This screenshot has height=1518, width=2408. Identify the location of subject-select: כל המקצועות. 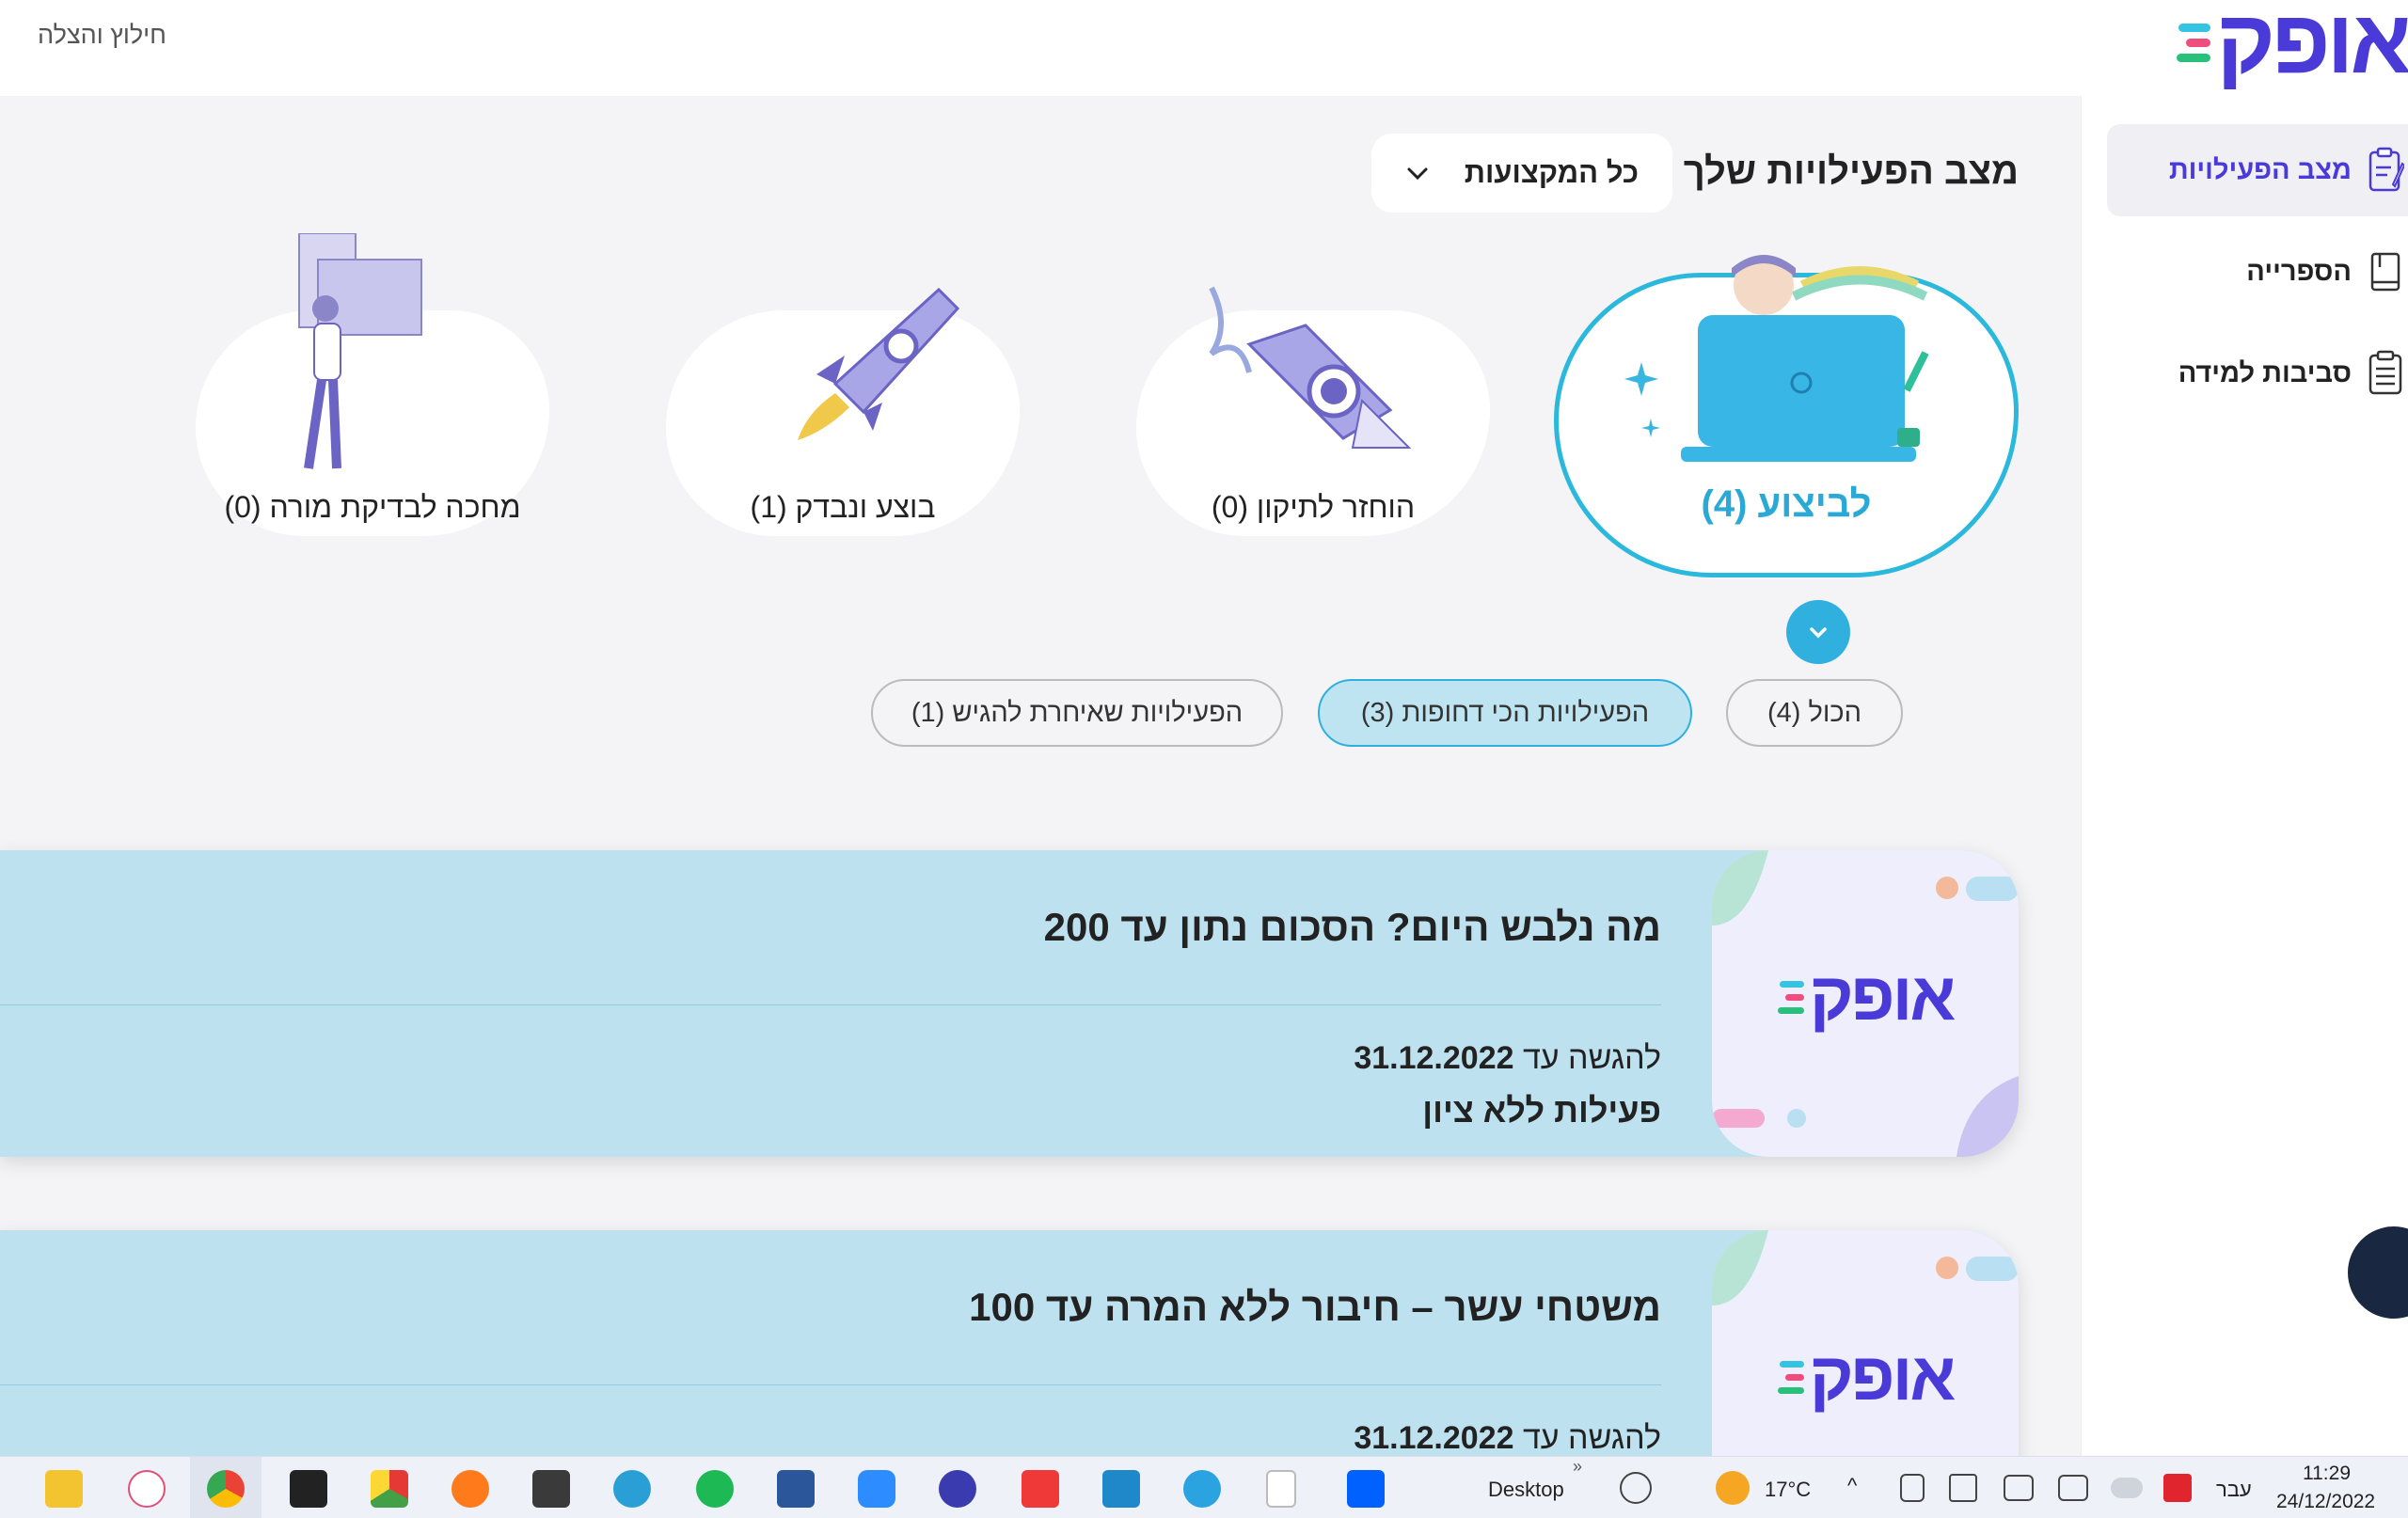
(1522, 173).